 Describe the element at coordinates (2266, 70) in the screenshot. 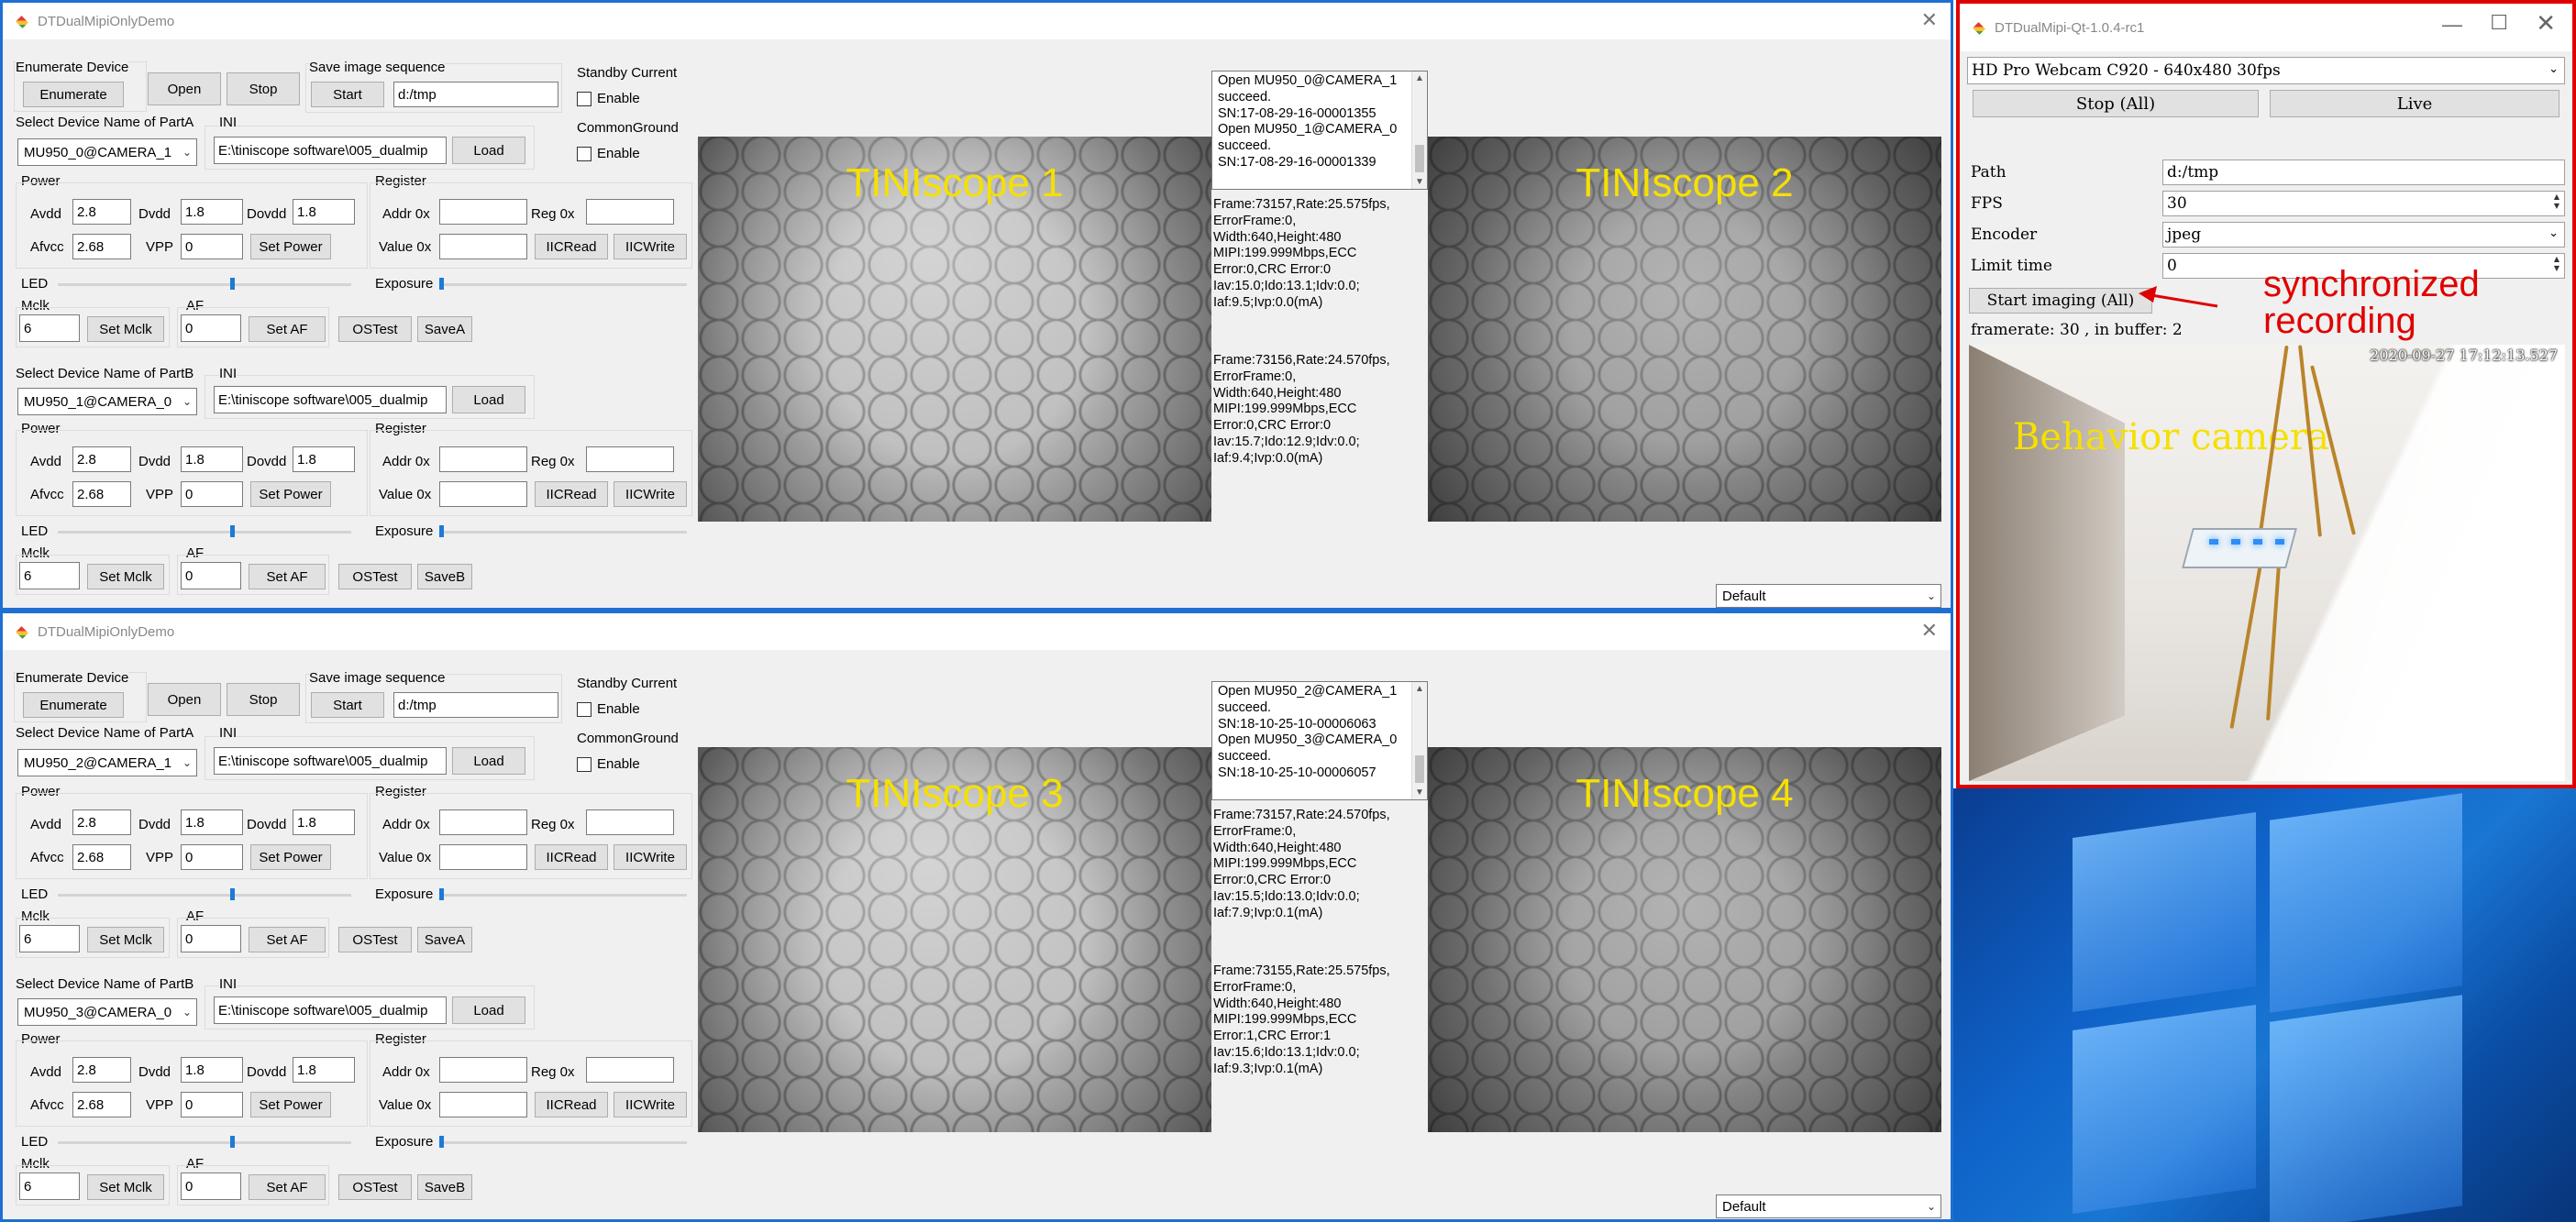

I see `camera-select: HD Pro Webcam C920 - 640x480 30fps ⌄` at that location.